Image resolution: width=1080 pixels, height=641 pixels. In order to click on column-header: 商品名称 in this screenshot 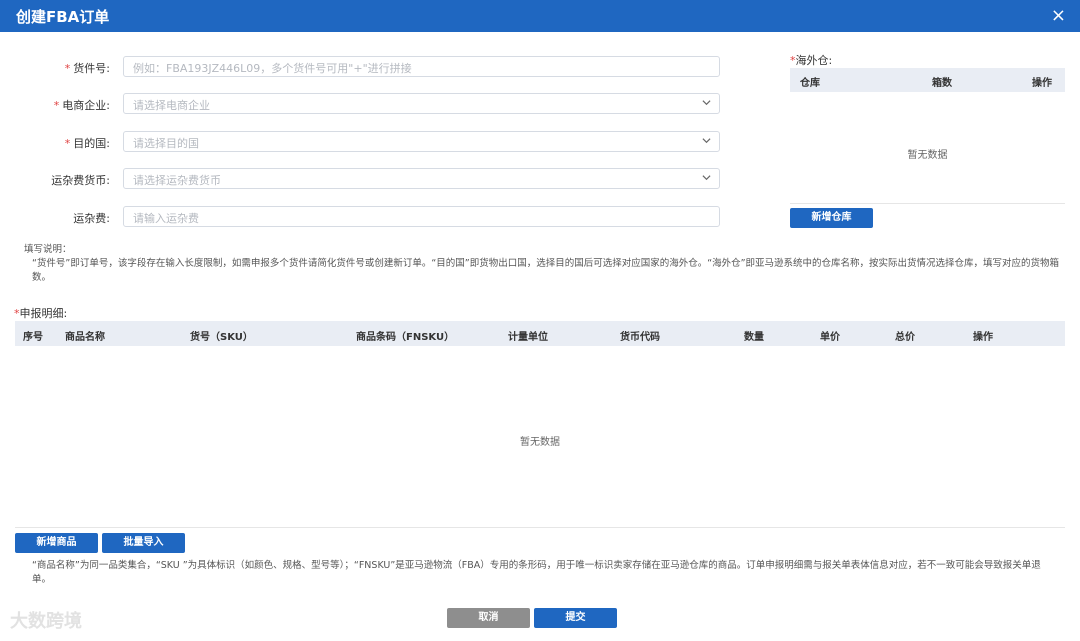, I will do `click(85, 337)`.